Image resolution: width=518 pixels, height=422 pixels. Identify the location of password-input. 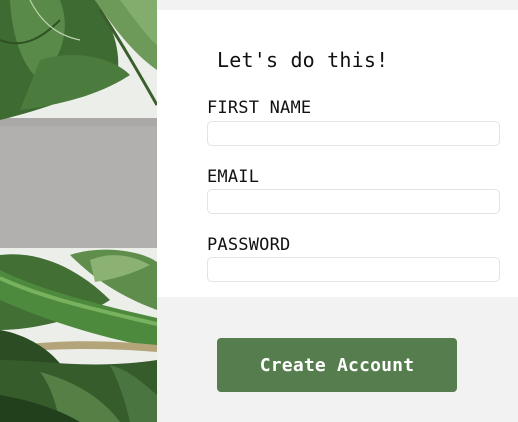
(353, 269).